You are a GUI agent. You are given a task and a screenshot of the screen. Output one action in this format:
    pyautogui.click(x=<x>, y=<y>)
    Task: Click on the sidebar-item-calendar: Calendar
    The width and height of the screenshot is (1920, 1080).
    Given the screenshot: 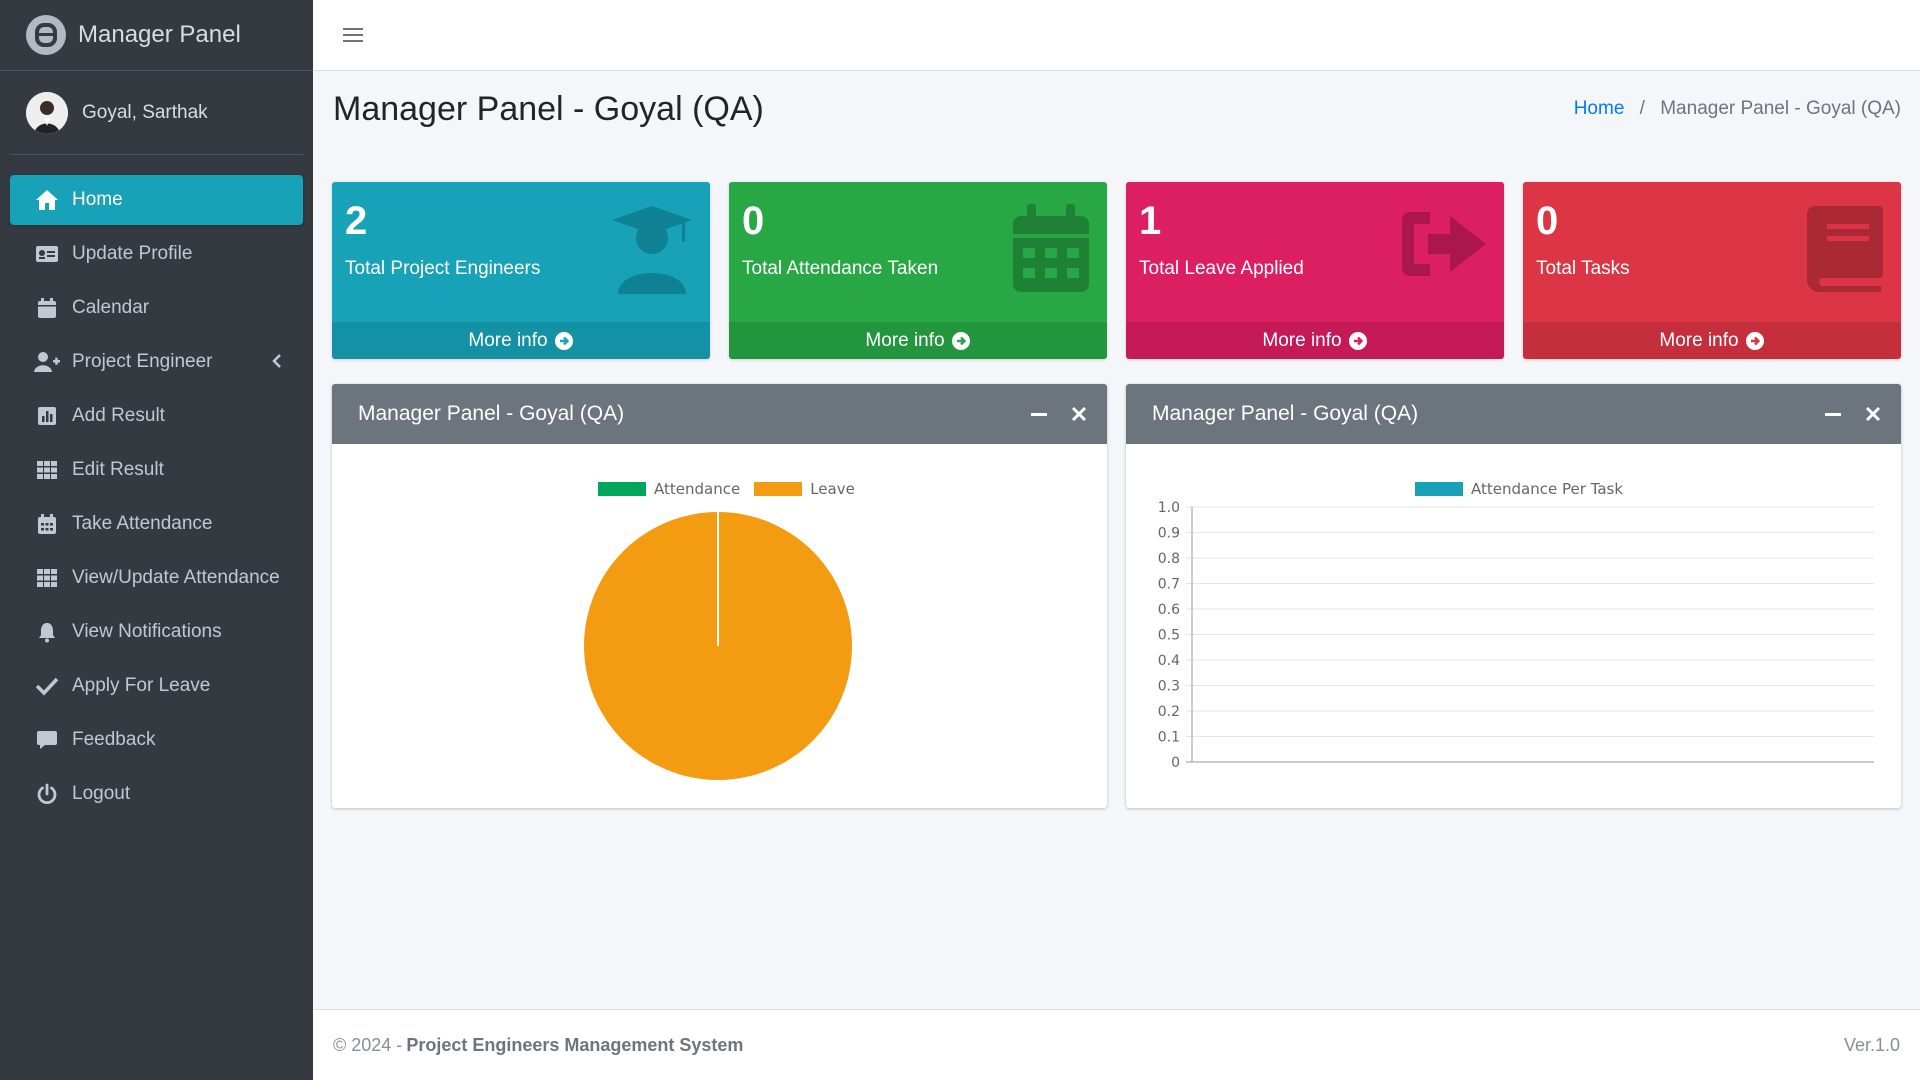 What is the action you would take?
    pyautogui.click(x=156, y=308)
    